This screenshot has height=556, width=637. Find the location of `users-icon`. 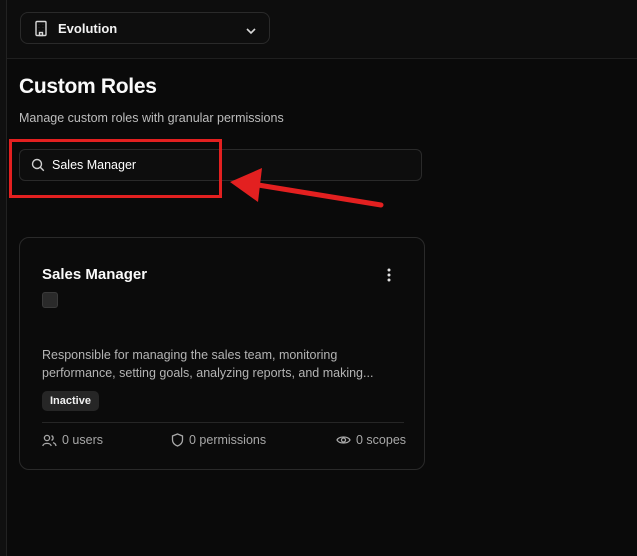

users-icon is located at coordinates (49, 440).